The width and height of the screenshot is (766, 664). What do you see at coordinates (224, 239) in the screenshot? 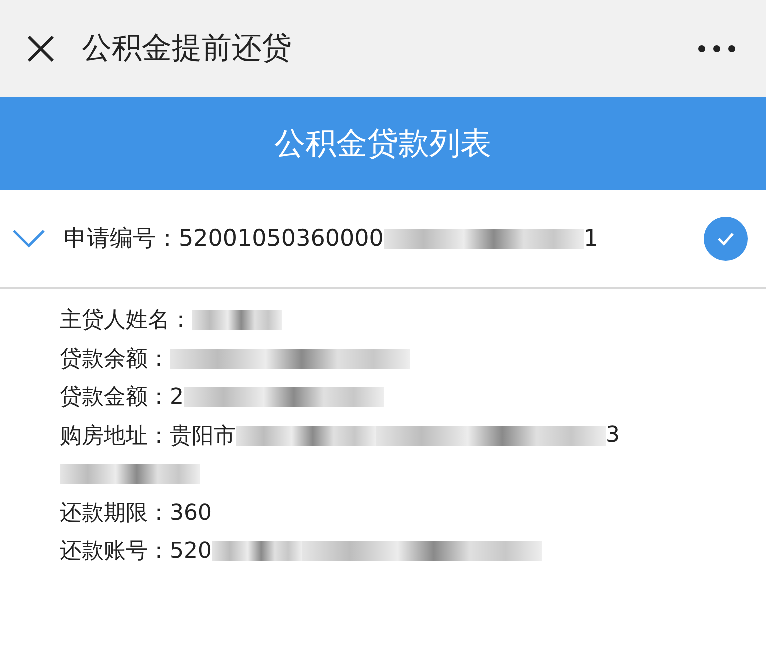
I see `field-text: 申请编号：52001050360000` at bounding box center [224, 239].